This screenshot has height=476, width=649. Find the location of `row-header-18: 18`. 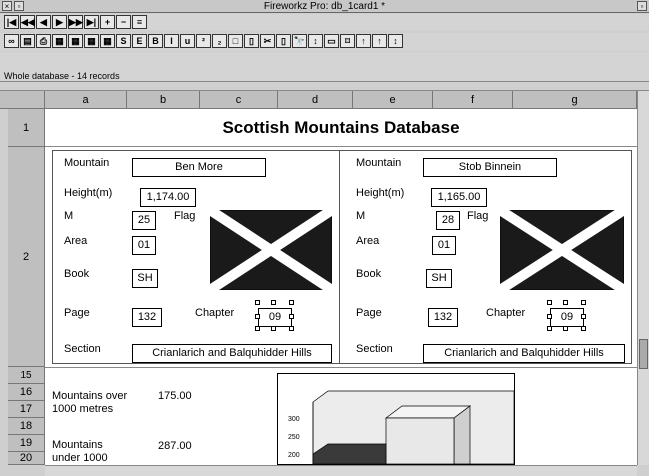

row-header-18: 18 is located at coordinates (26, 426).